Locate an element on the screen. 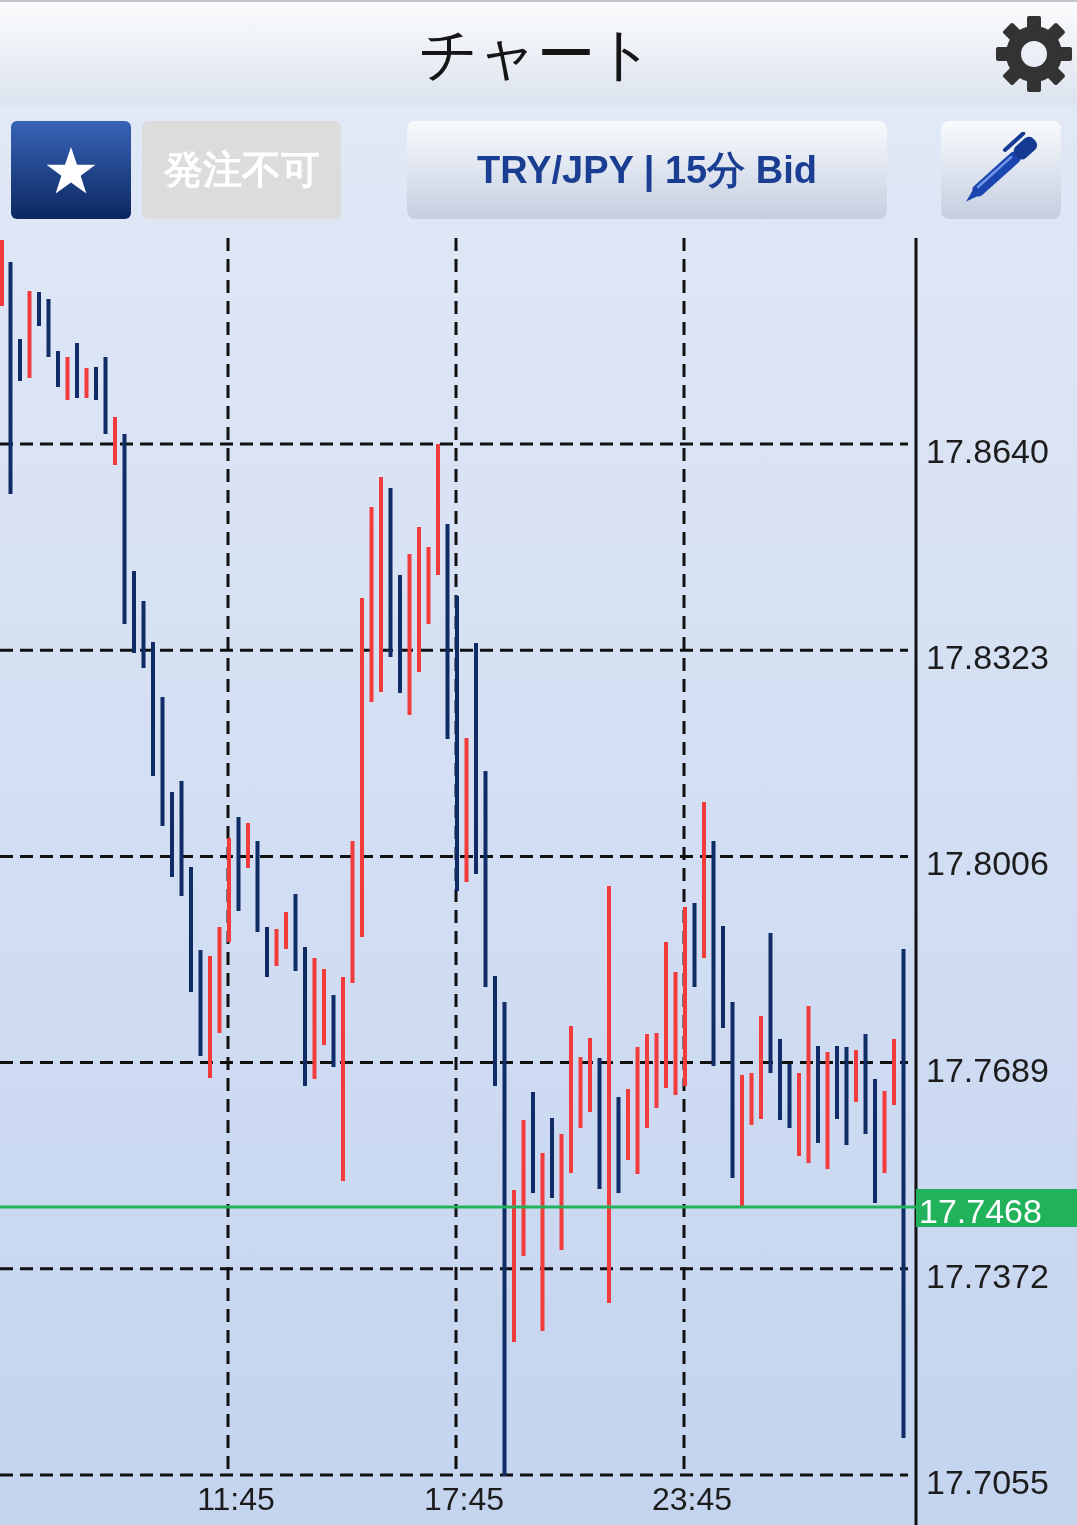  favorite-button is located at coordinates (71, 170).